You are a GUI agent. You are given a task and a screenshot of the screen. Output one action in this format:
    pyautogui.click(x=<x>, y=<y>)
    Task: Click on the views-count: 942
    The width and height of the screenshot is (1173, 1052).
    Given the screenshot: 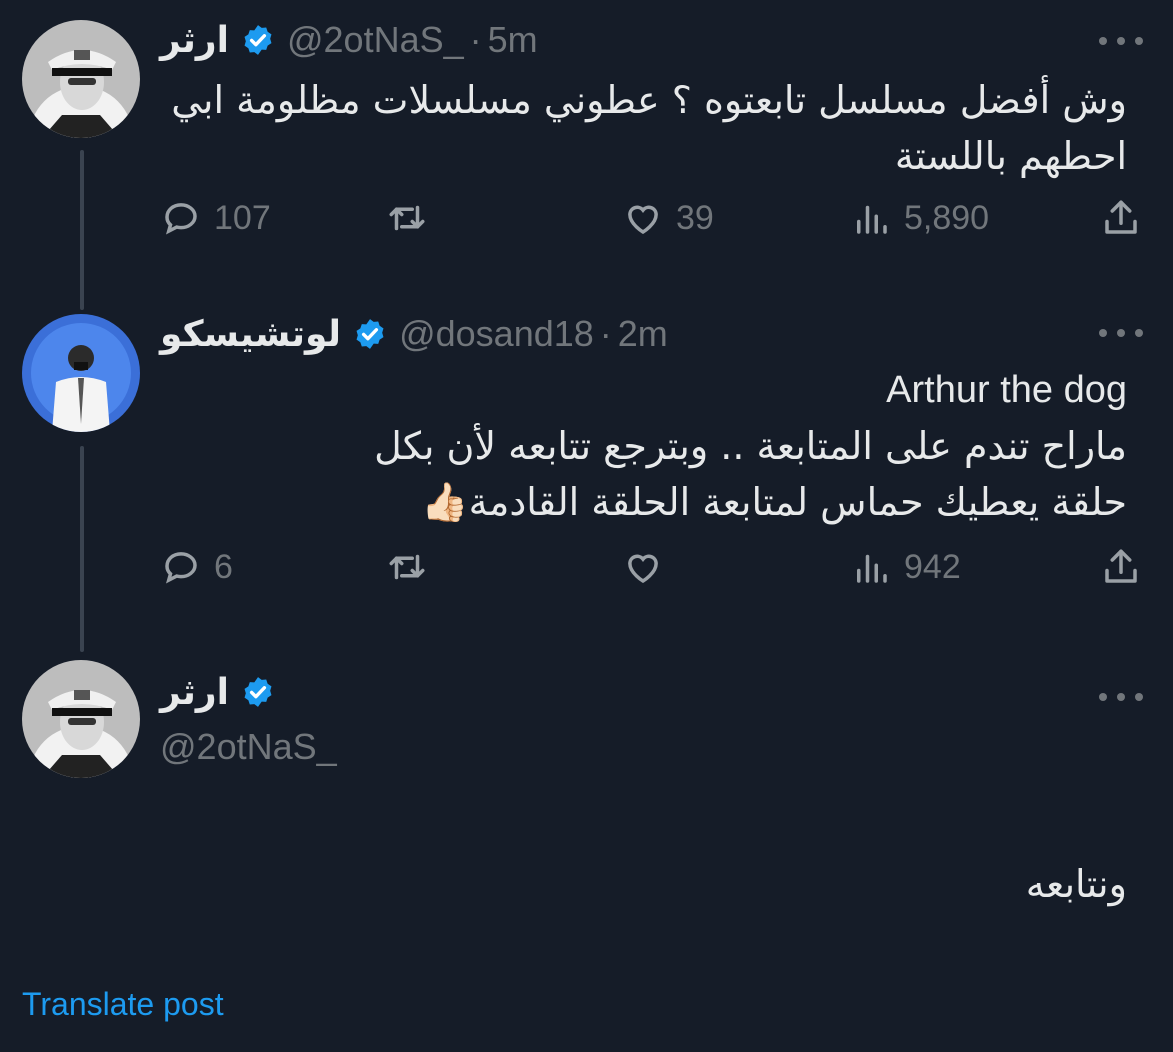 What is the action you would take?
    pyautogui.click(x=932, y=566)
    